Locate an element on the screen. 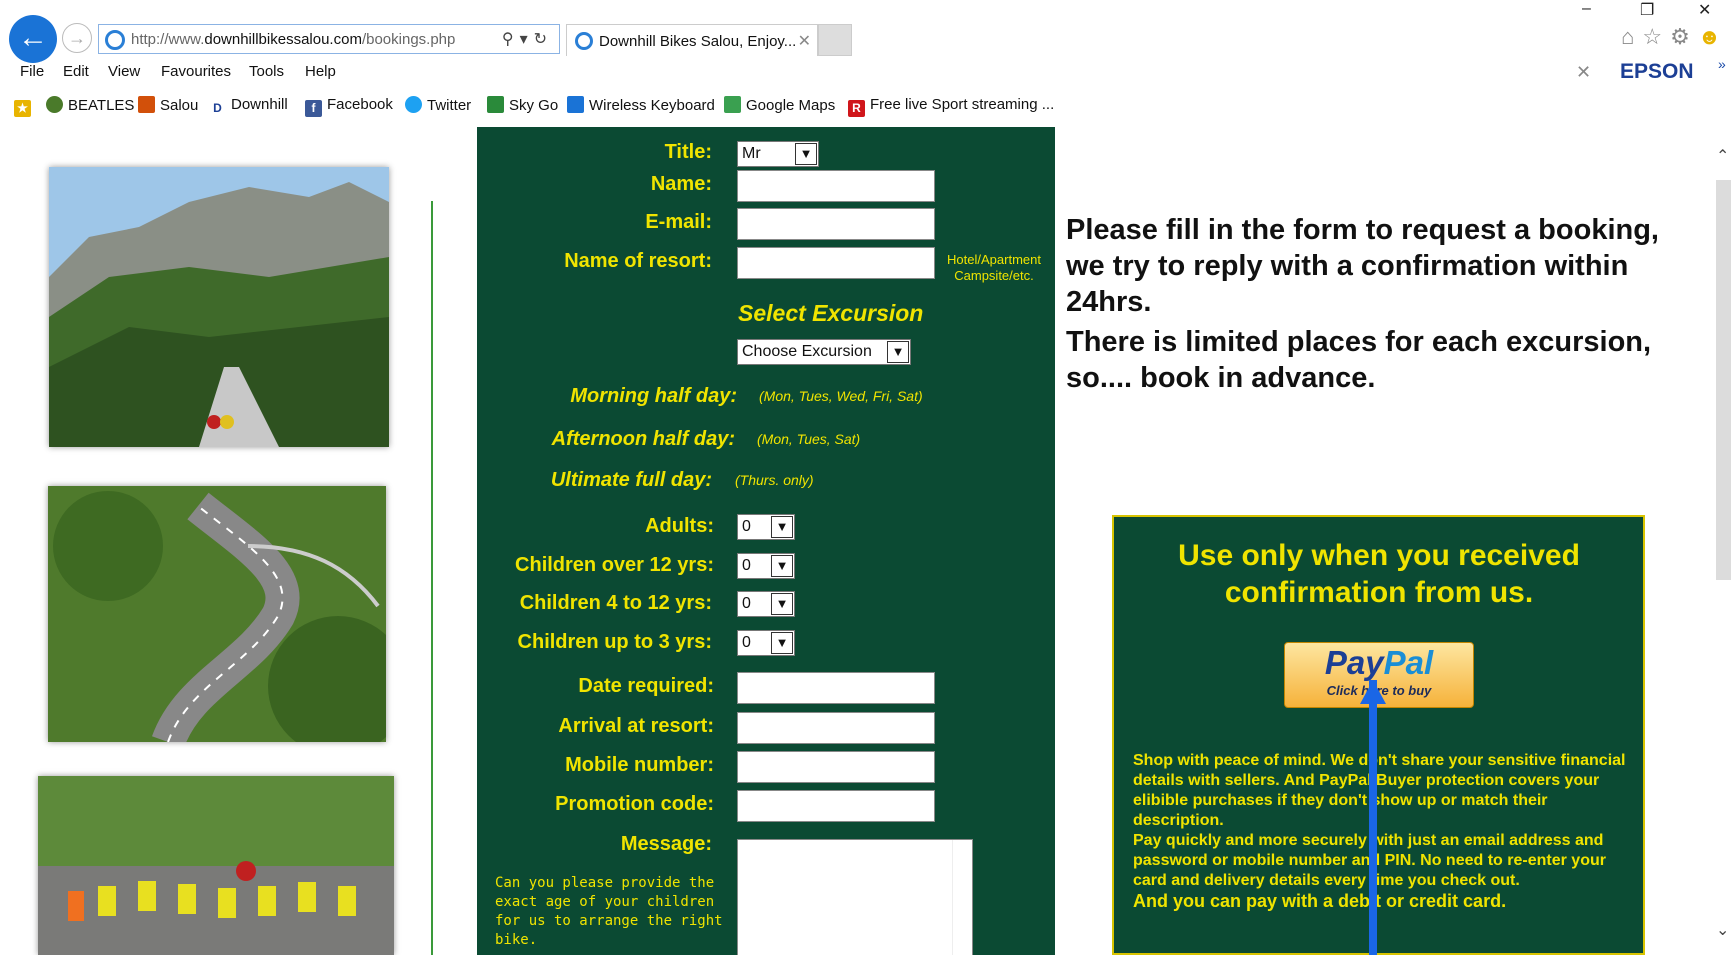  mobile-field is located at coordinates (836, 767).